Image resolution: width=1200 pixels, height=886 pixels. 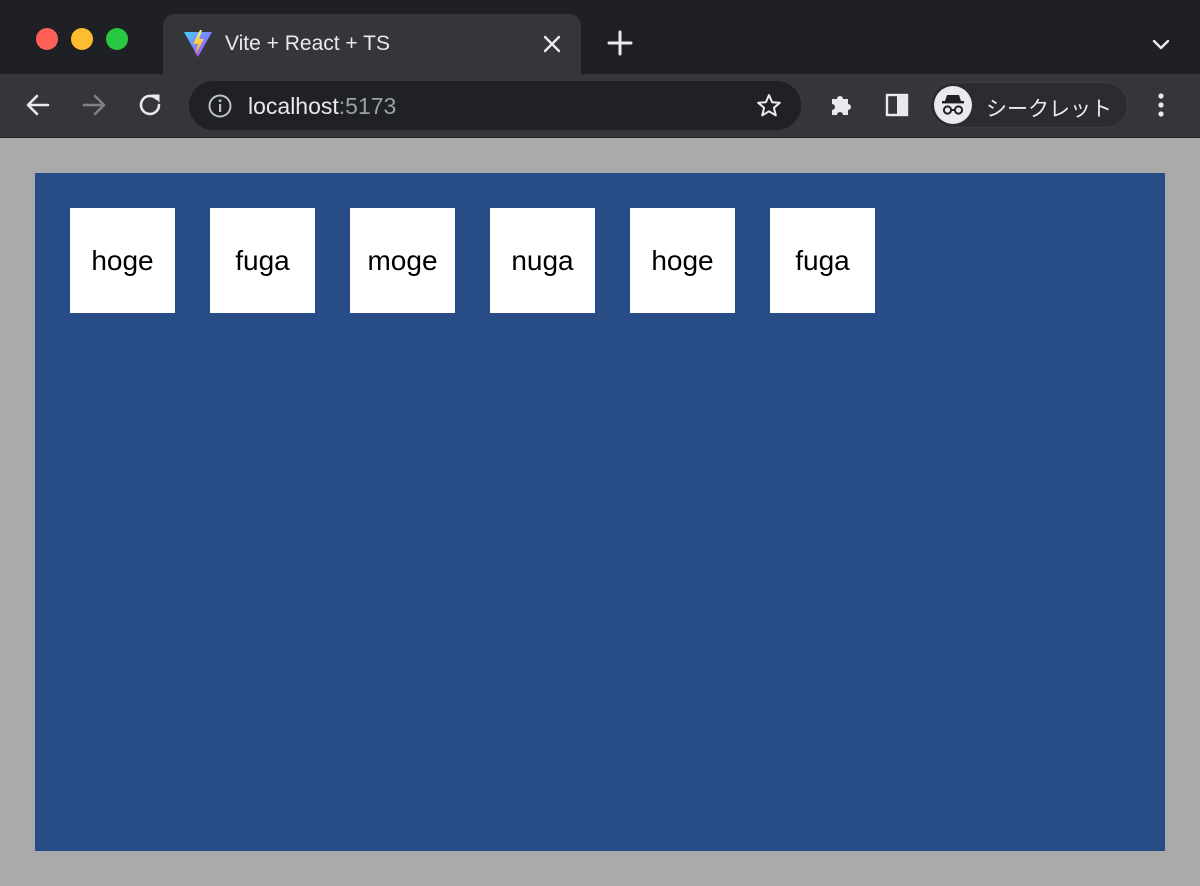 What do you see at coordinates (542, 260) in the screenshot?
I see `item-card: nuga` at bounding box center [542, 260].